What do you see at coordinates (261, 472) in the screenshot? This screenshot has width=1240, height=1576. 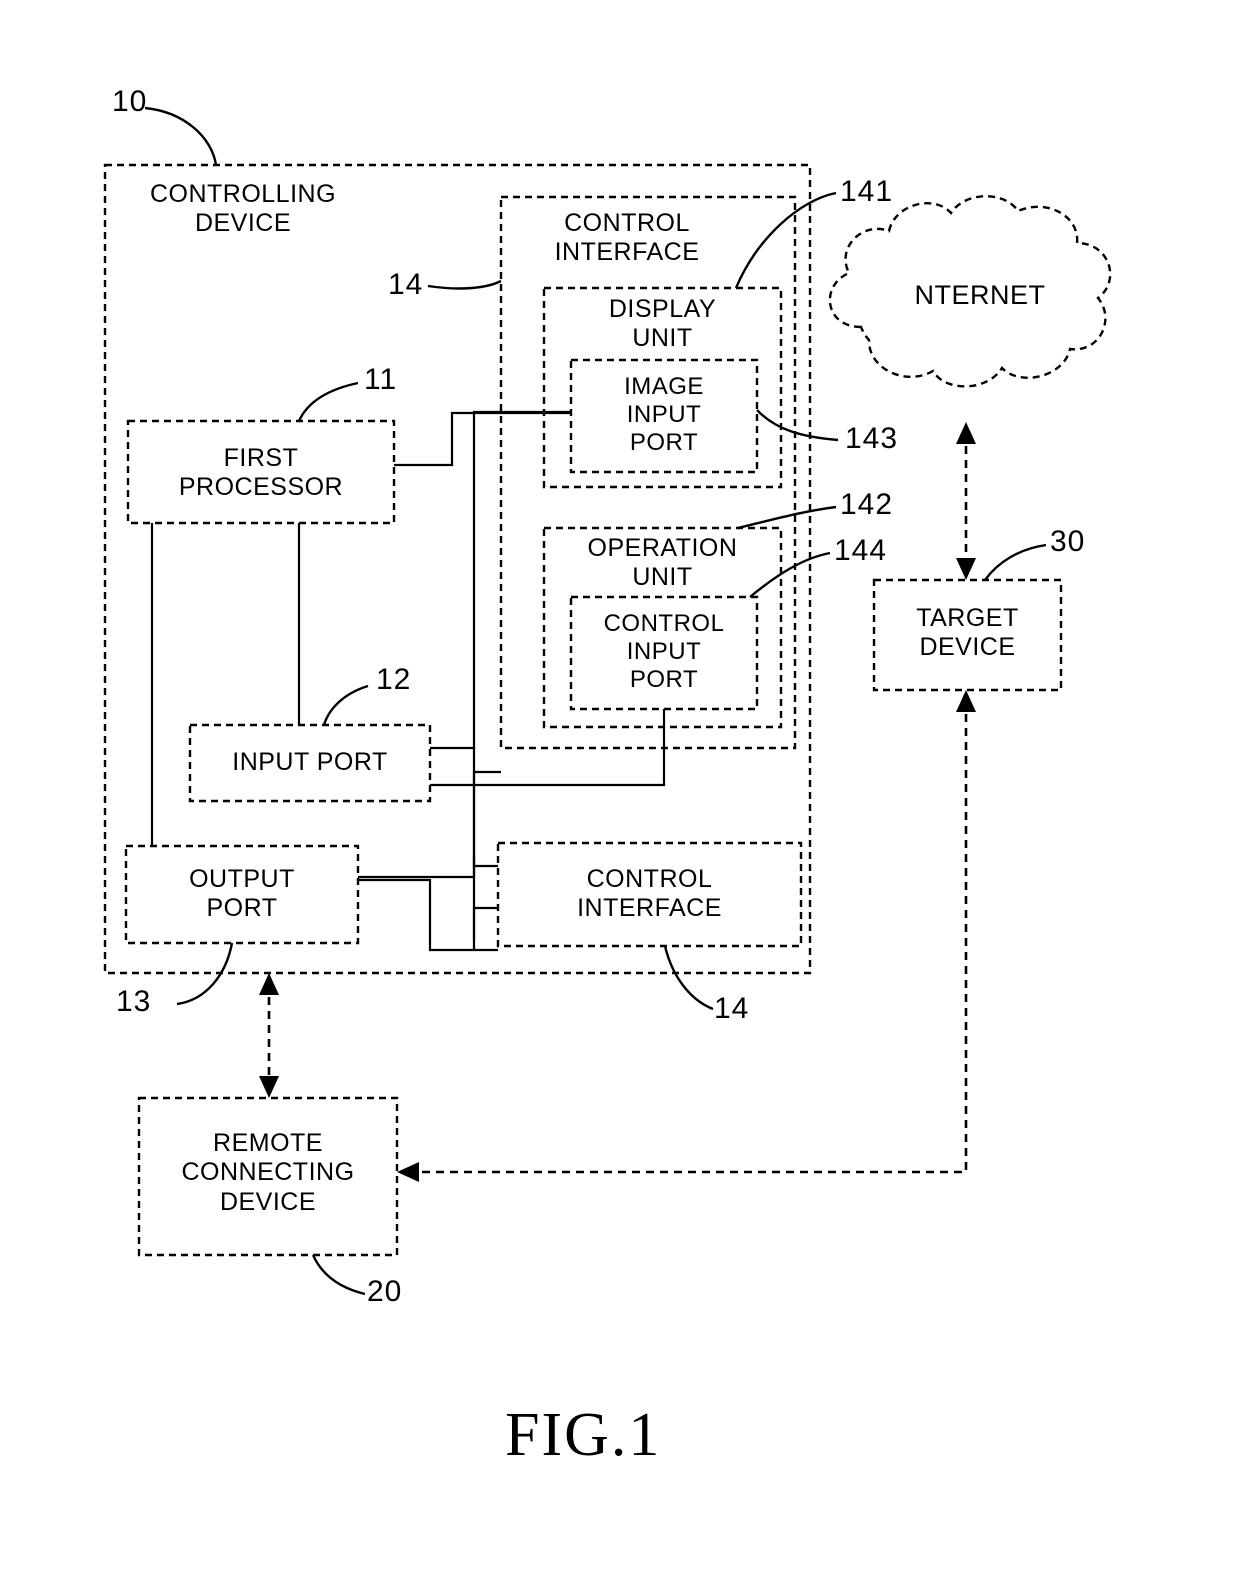 I see `first-processor-box` at bounding box center [261, 472].